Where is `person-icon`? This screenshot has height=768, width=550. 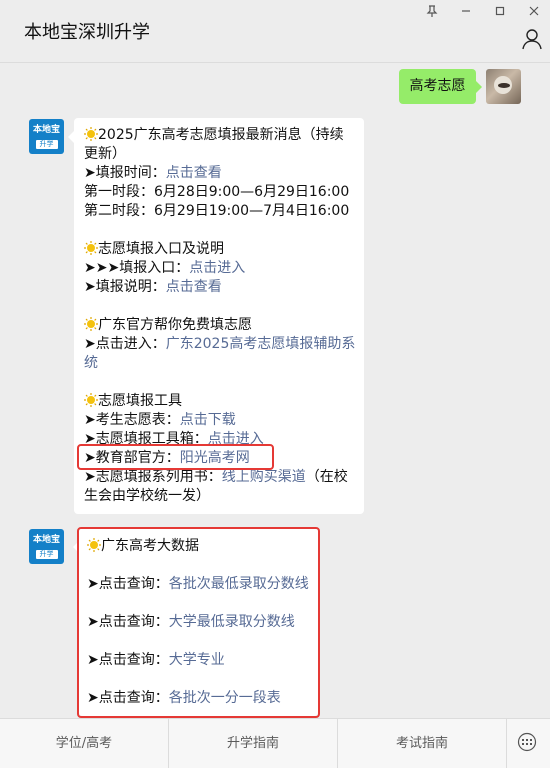 person-icon is located at coordinates (532, 39).